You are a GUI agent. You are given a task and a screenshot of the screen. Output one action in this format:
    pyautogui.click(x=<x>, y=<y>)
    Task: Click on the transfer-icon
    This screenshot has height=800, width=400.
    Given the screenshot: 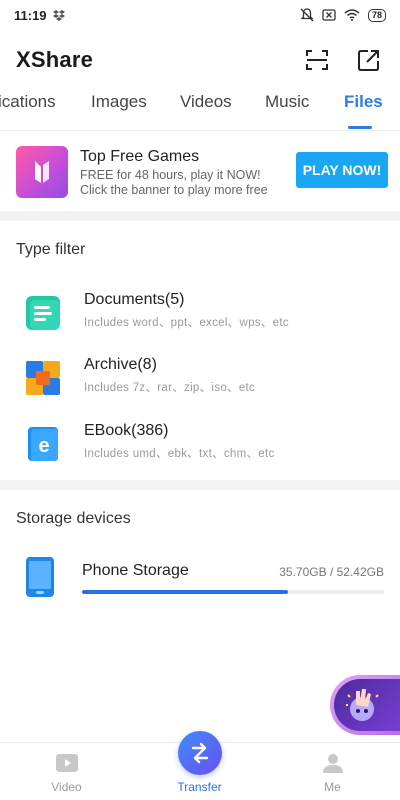 What is the action you would take?
    pyautogui.click(x=199, y=753)
    